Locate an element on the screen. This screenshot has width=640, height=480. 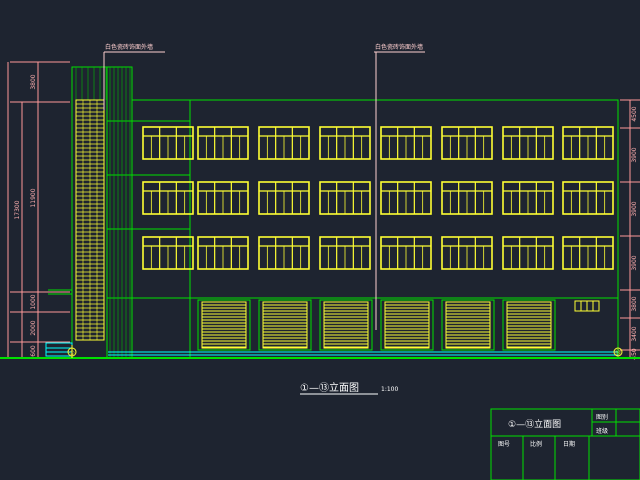
title-block-name: ①—⑬立面图 is located at coordinates (534, 424).